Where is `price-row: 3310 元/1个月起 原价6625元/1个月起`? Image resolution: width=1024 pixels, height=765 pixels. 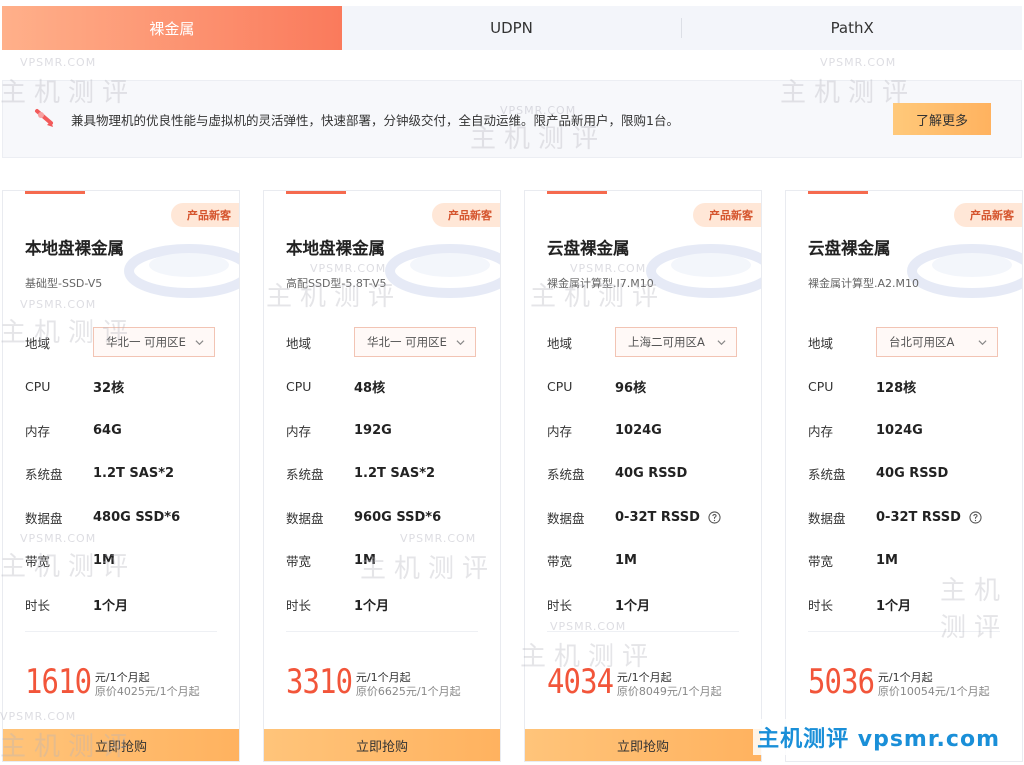
price-row: 3310 元/1个月起 原价6625元/1个月起 is located at coordinates (373, 682).